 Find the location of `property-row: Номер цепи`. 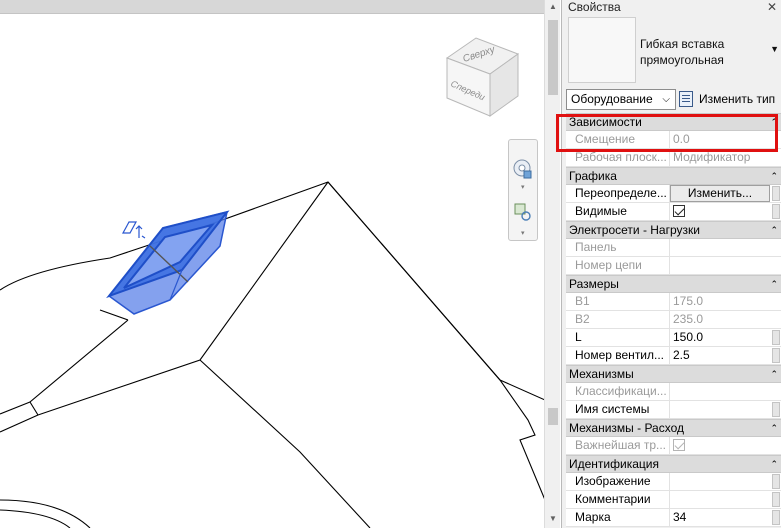

property-row: Номер цепи is located at coordinates (673, 266).